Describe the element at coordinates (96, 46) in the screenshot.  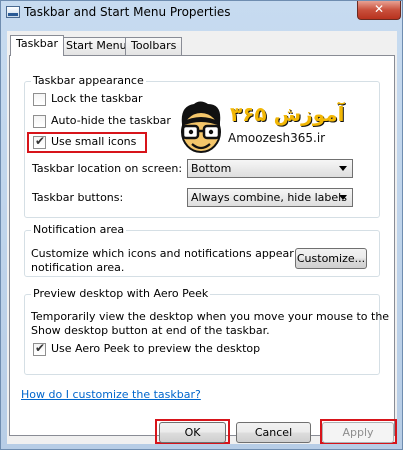
I see `tab-start-menu: Start Menu` at that location.